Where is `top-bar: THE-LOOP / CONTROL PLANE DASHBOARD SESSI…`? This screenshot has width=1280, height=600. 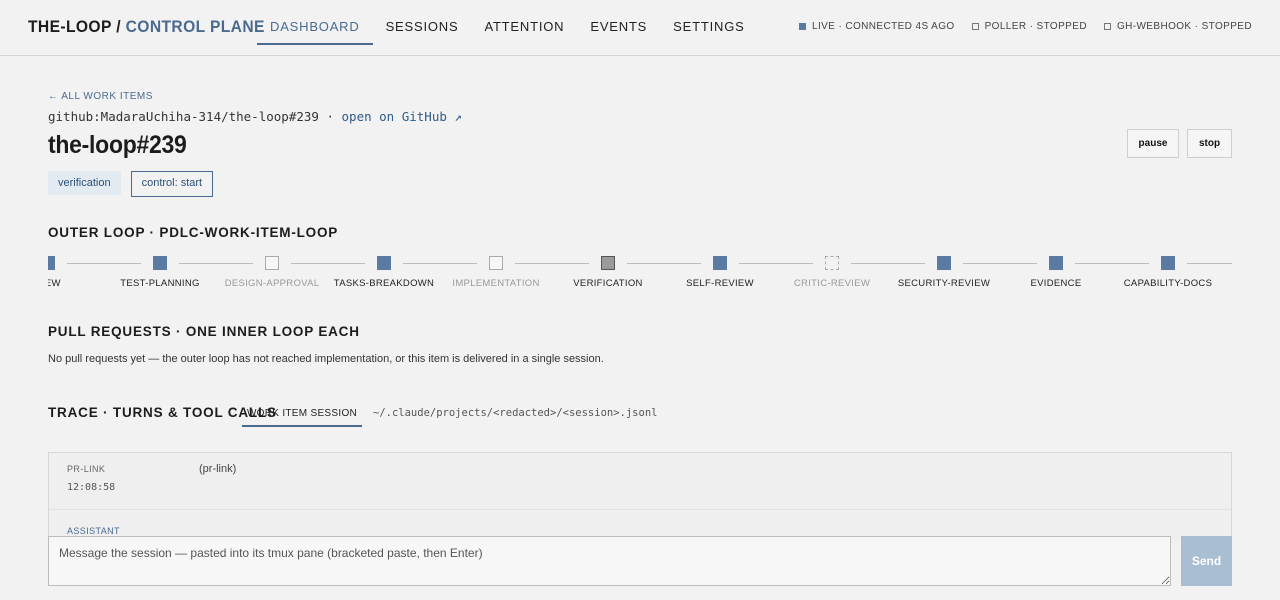 top-bar: THE-LOOP / CONTROL PLANE DASHBOARD SESSI… is located at coordinates (640, 28).